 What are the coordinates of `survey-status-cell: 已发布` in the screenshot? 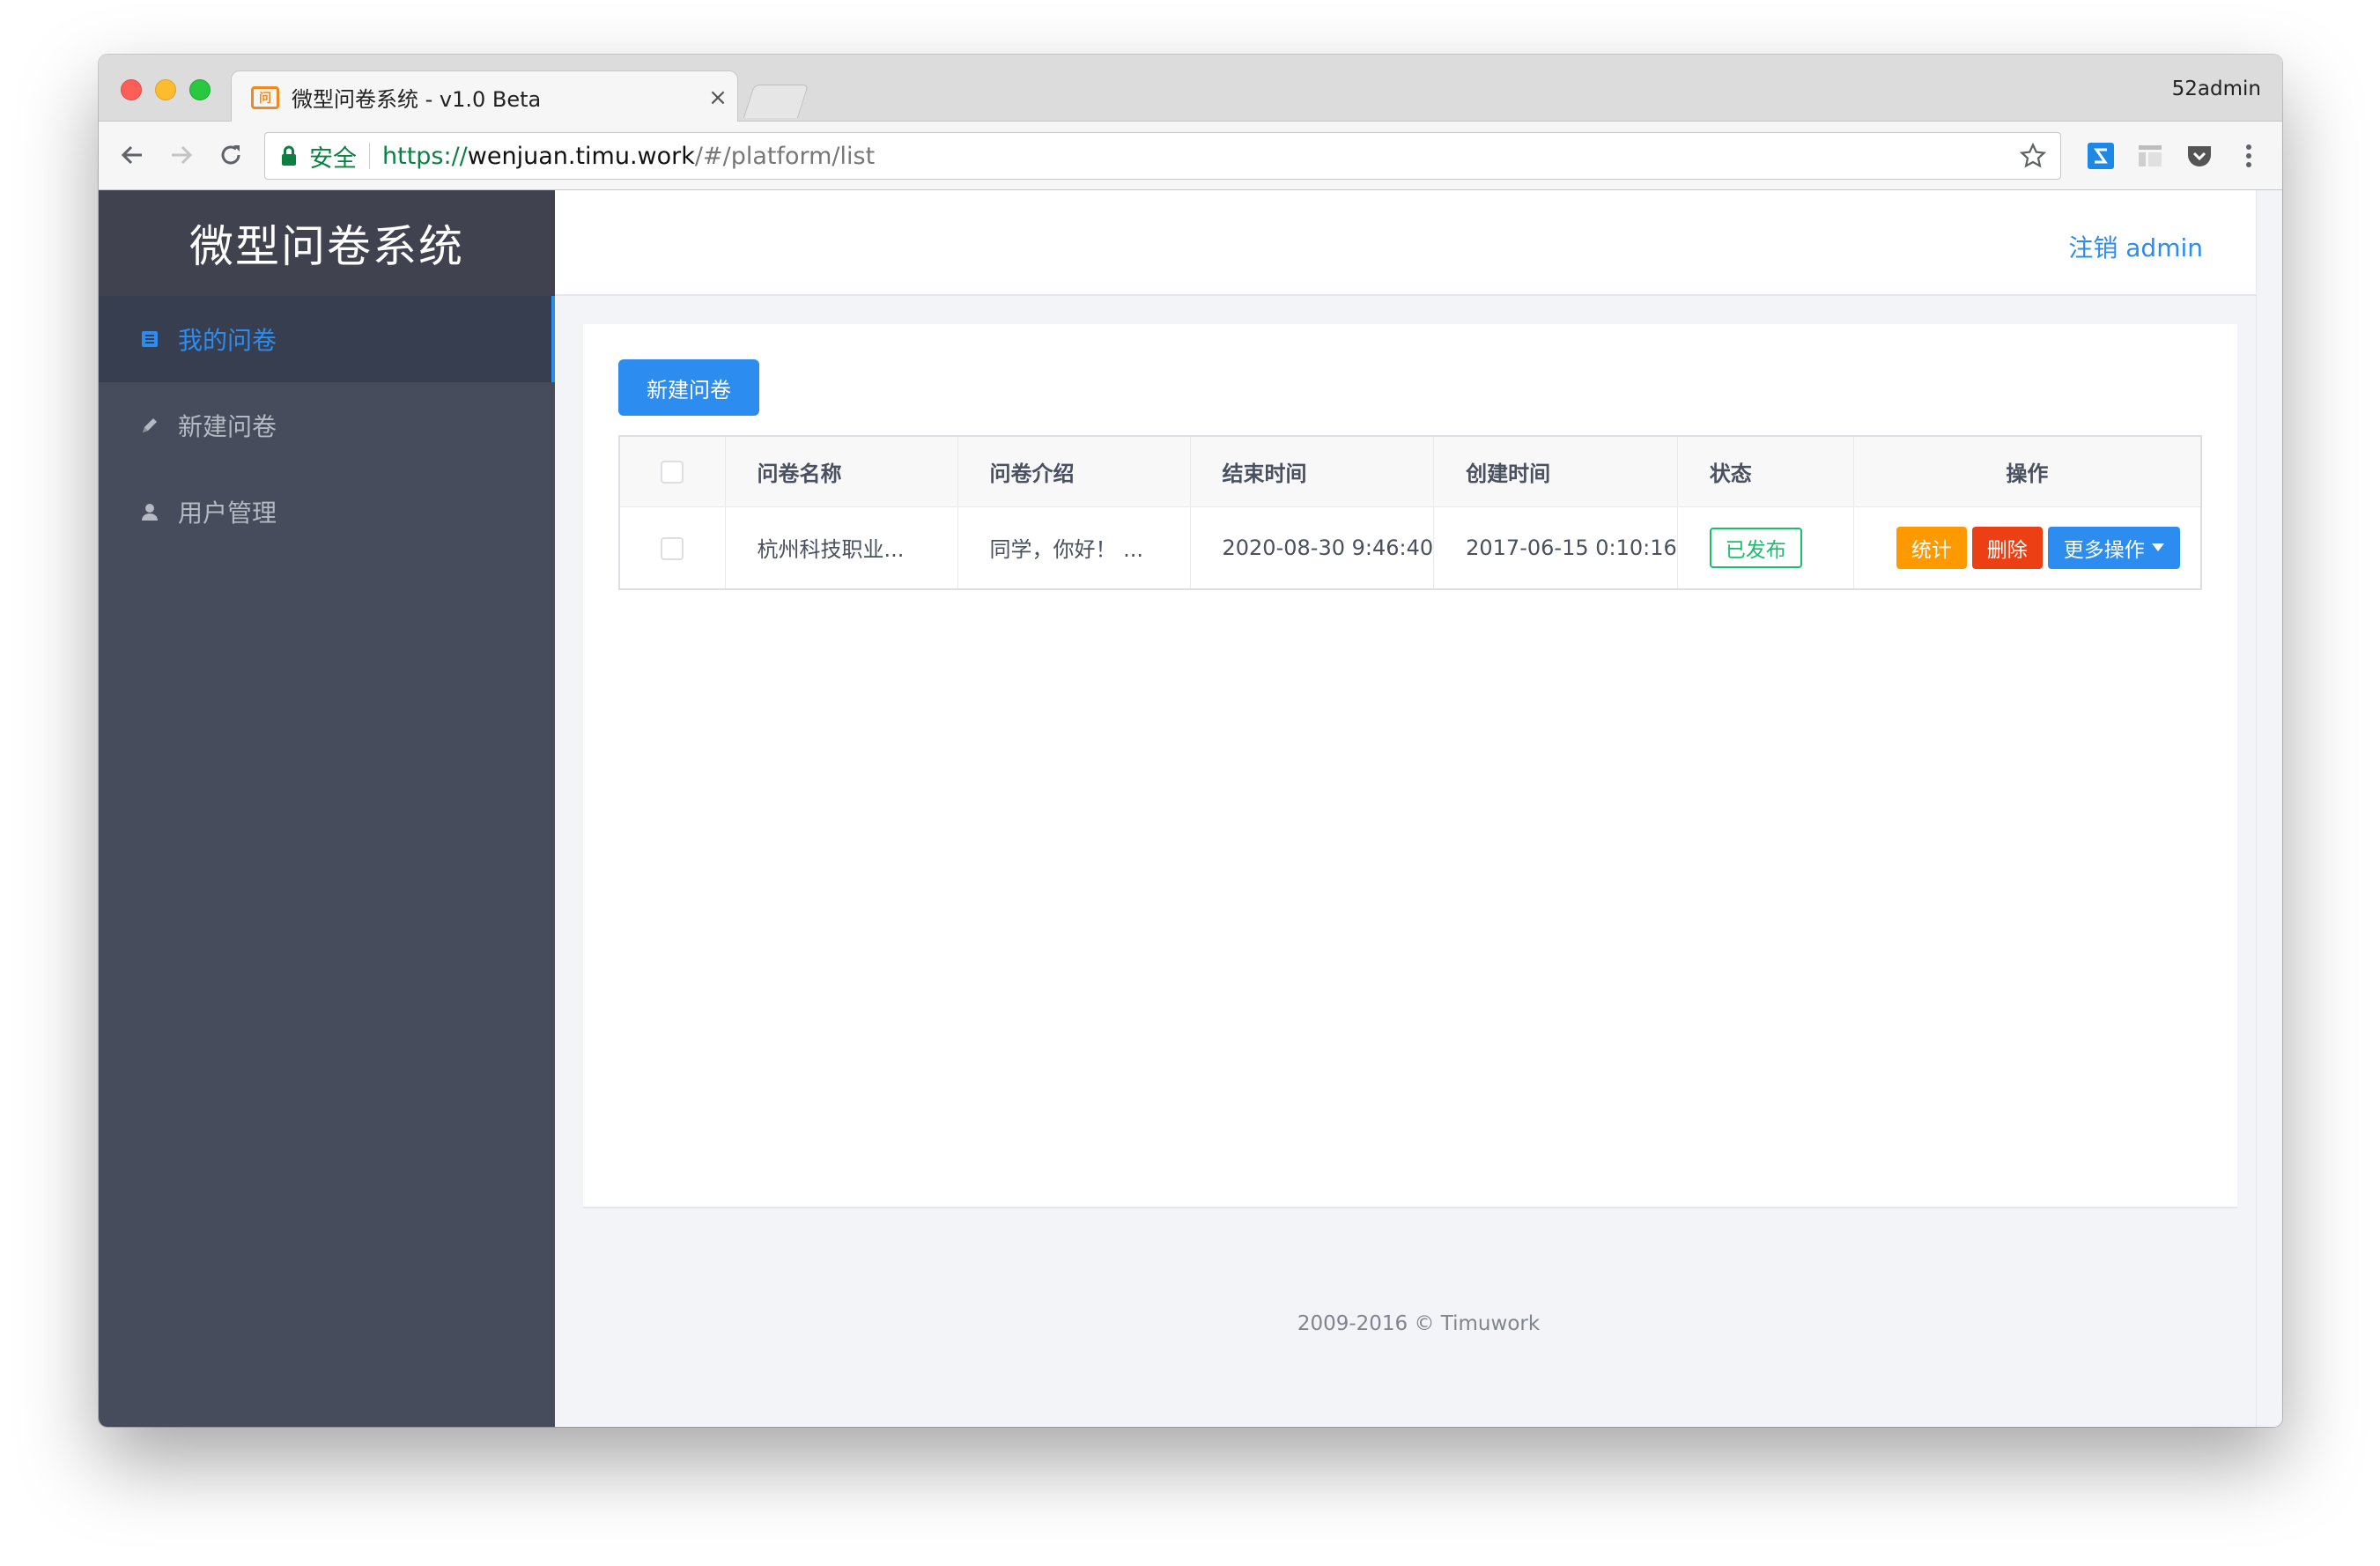 It's located at (1765, 547).